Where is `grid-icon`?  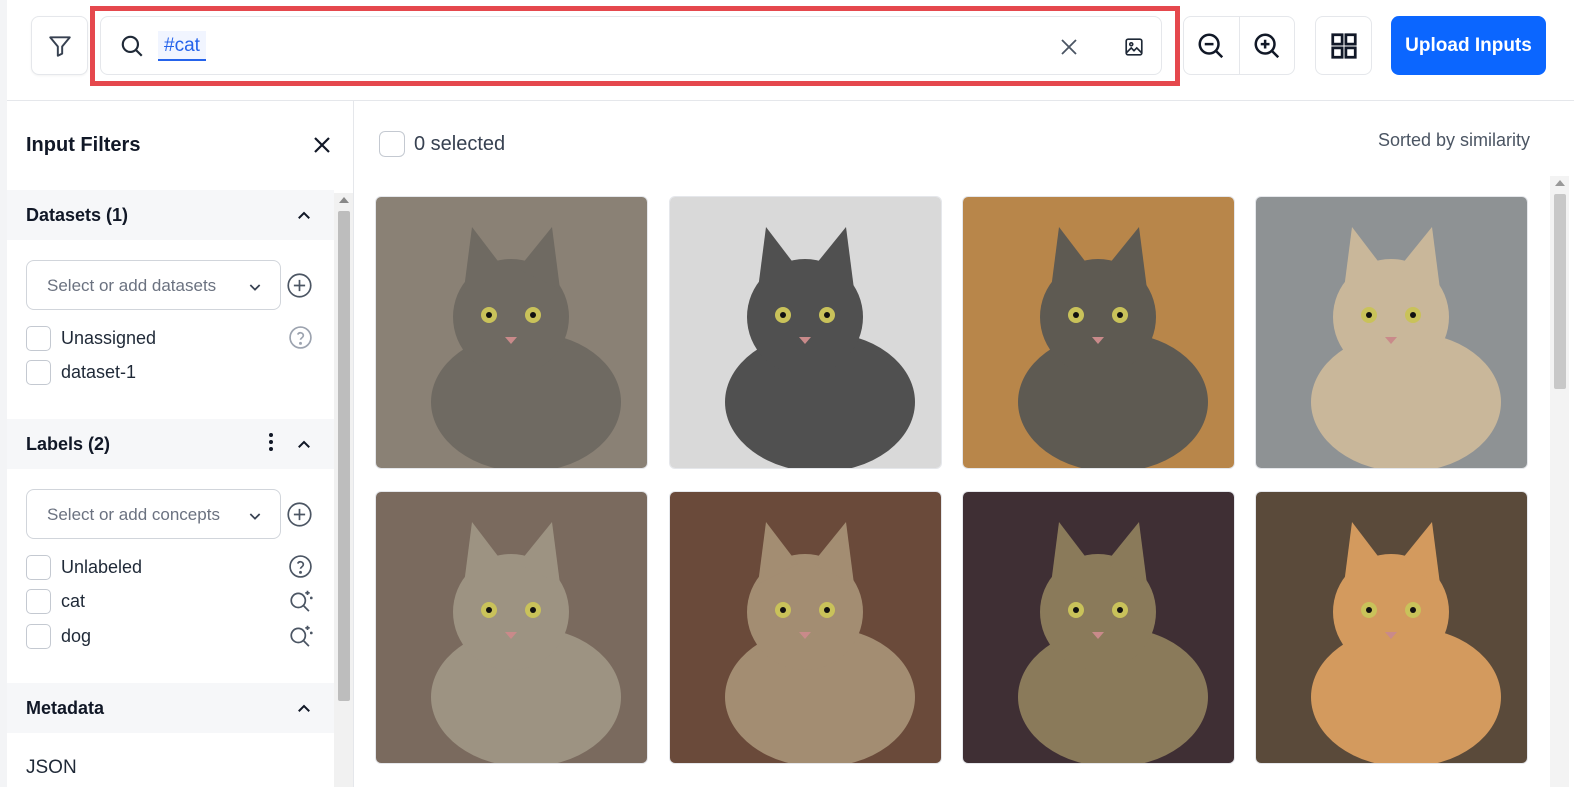
grid-icon is located at coordinates (1343, 45).